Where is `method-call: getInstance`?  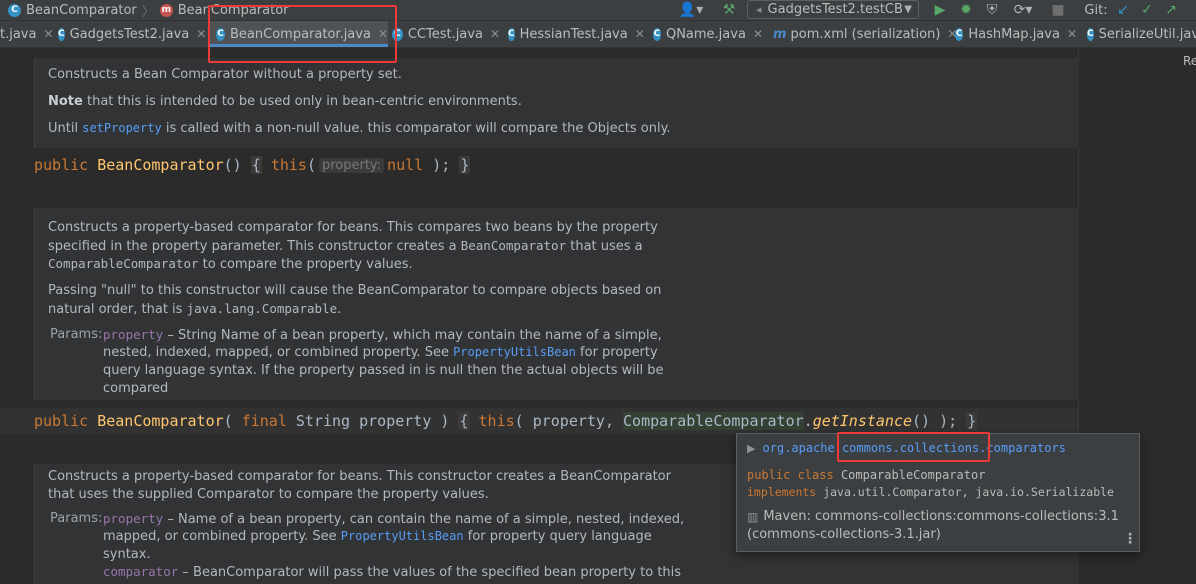 method-call: getInstance is located at coordinates (862, 421).